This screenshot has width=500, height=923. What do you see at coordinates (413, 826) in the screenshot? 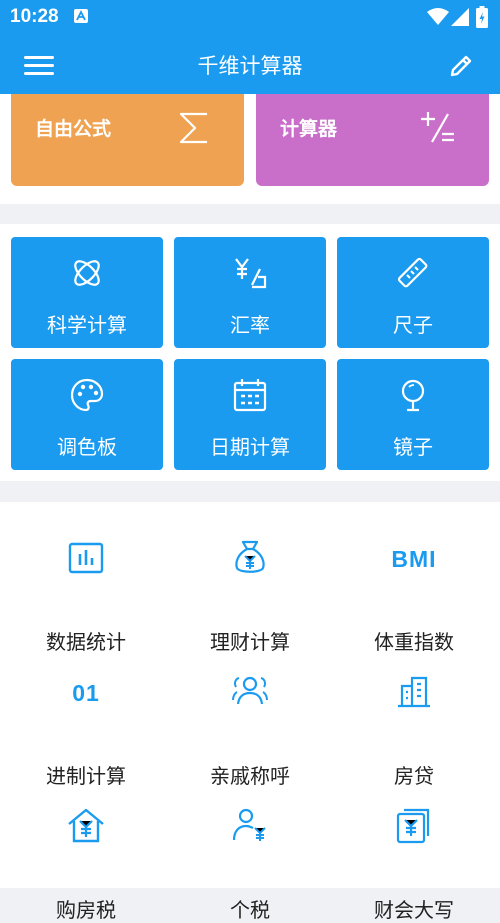
I see `yuan-documents-icon` at bounding box center [413, 826].